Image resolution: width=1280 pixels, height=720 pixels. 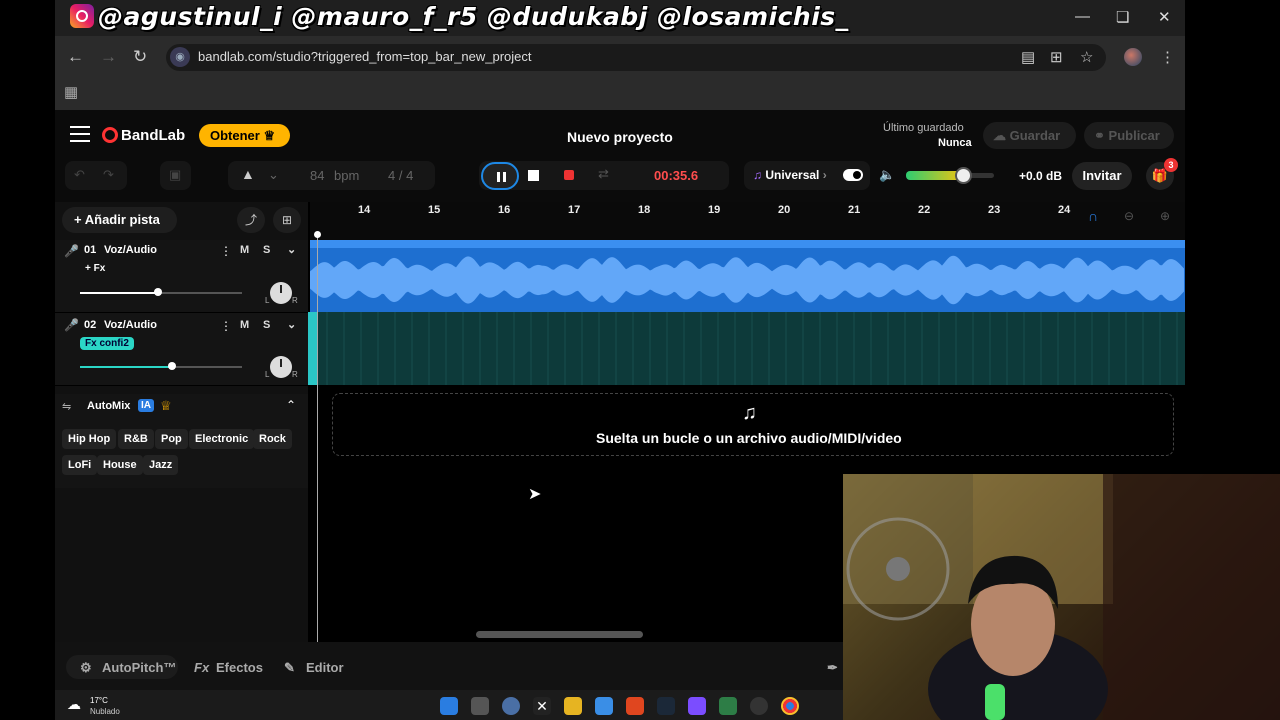 I want to click on record-button, so click(x=569, y=175).